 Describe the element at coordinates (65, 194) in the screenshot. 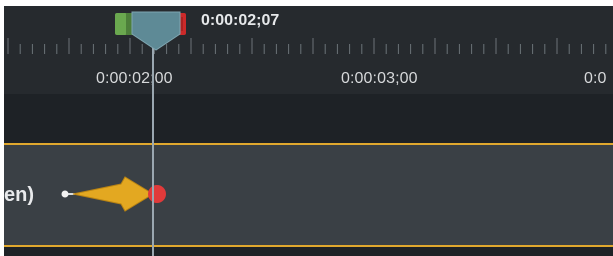

I see `arrow-start-handle` at that location.